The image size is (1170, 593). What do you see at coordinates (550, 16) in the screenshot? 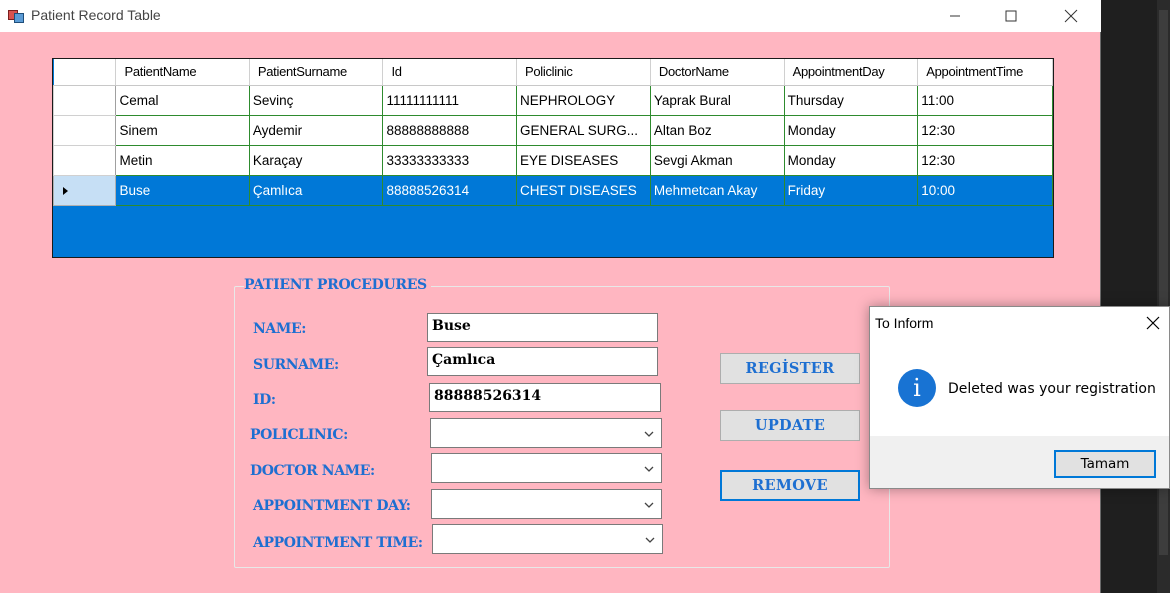
I see `title-bar: Patient Record Table` at bounding box center [550, 16].